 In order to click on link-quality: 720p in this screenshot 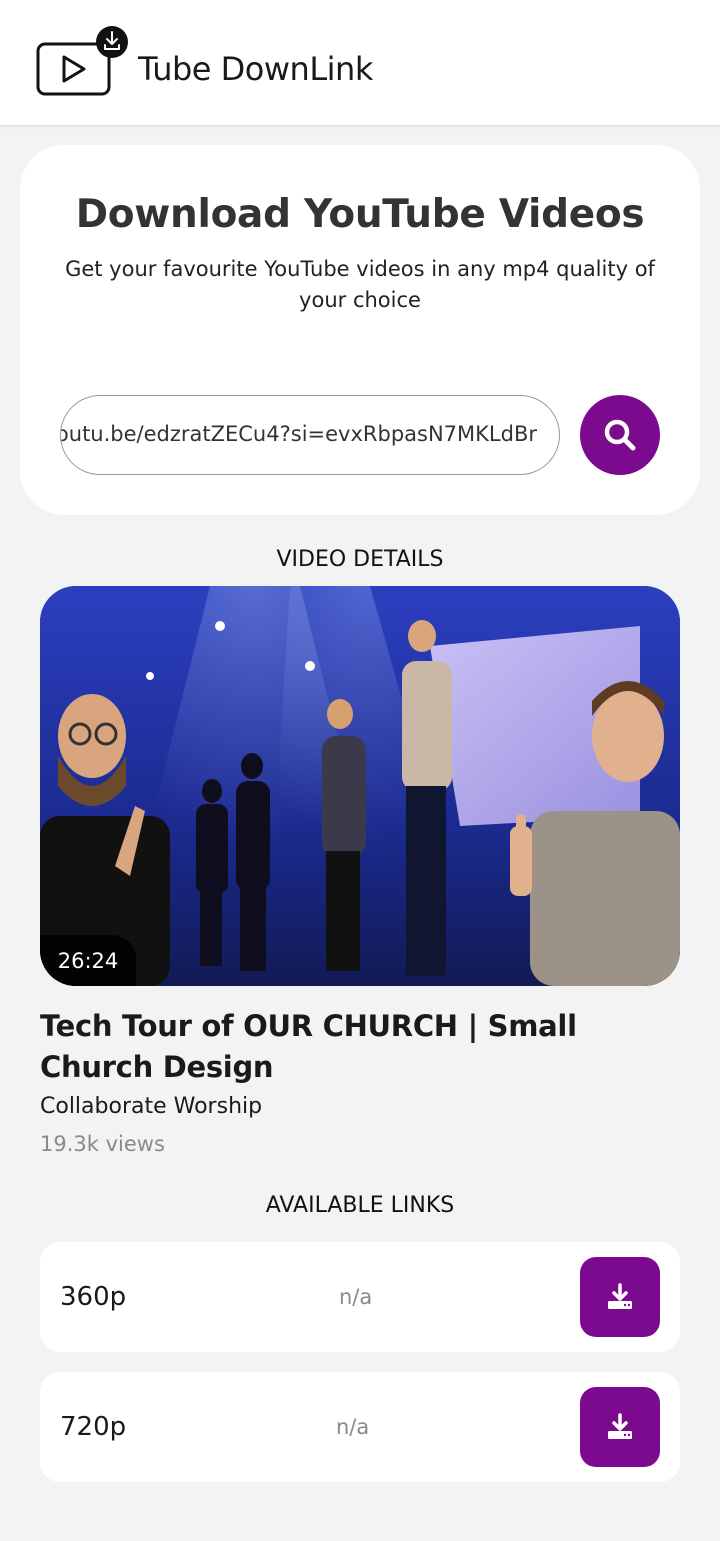, I will do `click(93, 1427)`.